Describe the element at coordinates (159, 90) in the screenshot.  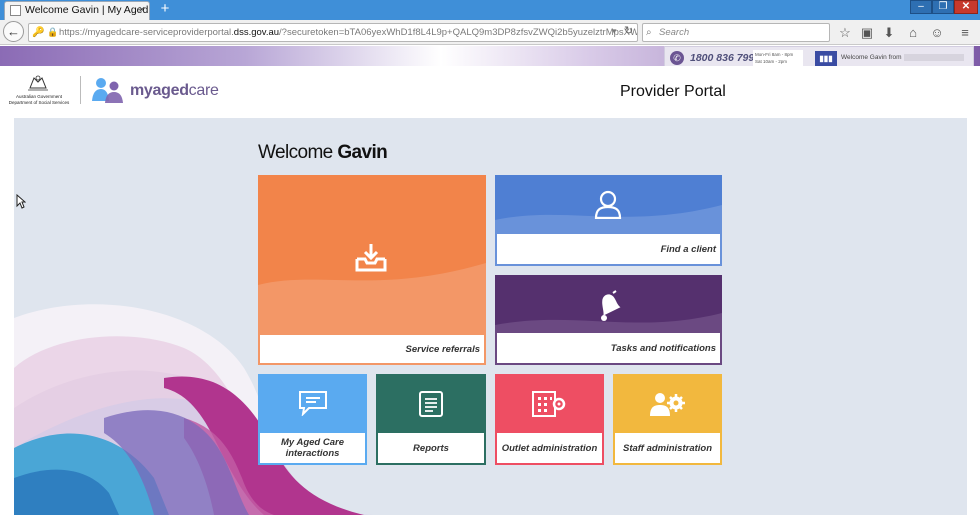
I see `brand-bold: myaged` at that location.